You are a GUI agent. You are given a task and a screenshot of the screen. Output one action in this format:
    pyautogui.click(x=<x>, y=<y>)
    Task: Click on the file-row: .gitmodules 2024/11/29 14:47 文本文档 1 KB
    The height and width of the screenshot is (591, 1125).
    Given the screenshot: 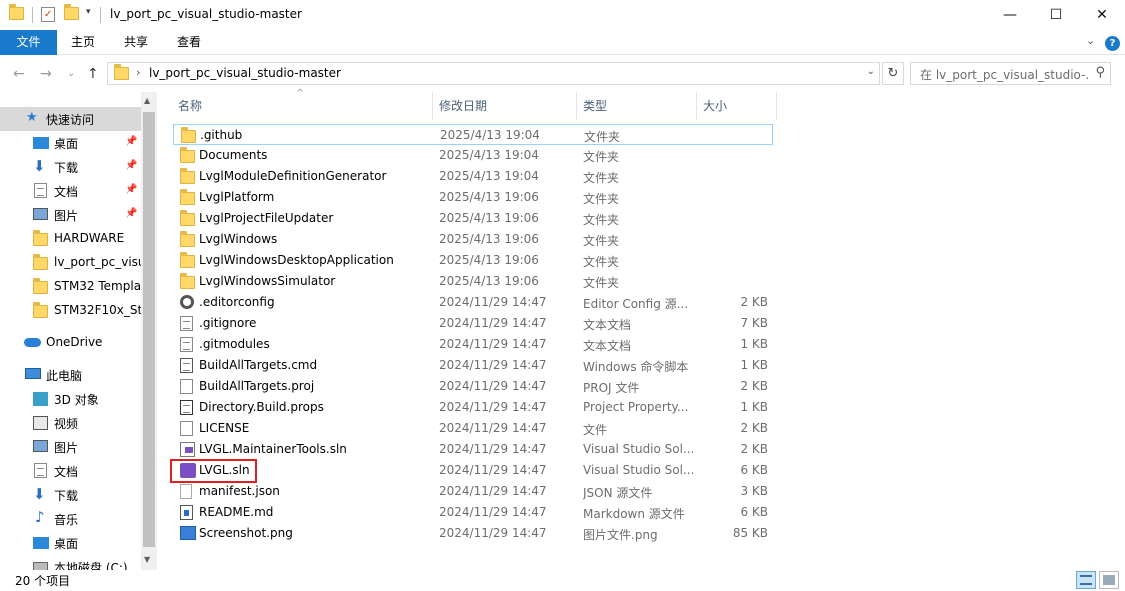 What is the action you would take?
    pyautogui.click(x=473, y=344)
    